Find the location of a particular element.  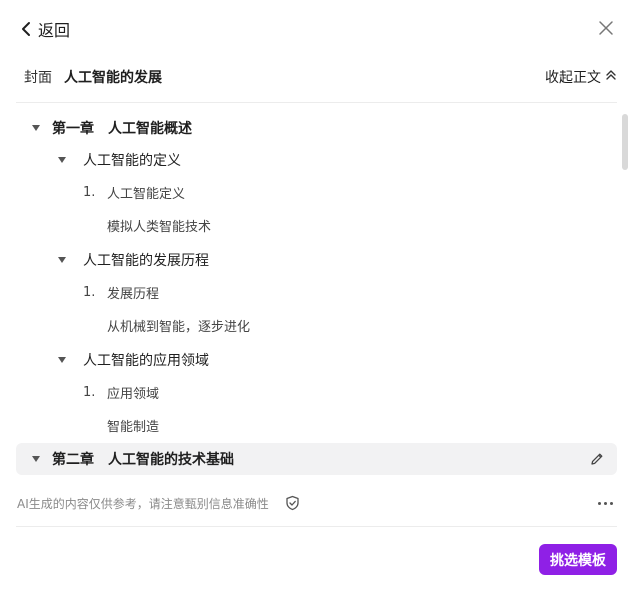

chevron-left-icon is located at coordinates (26, 29).